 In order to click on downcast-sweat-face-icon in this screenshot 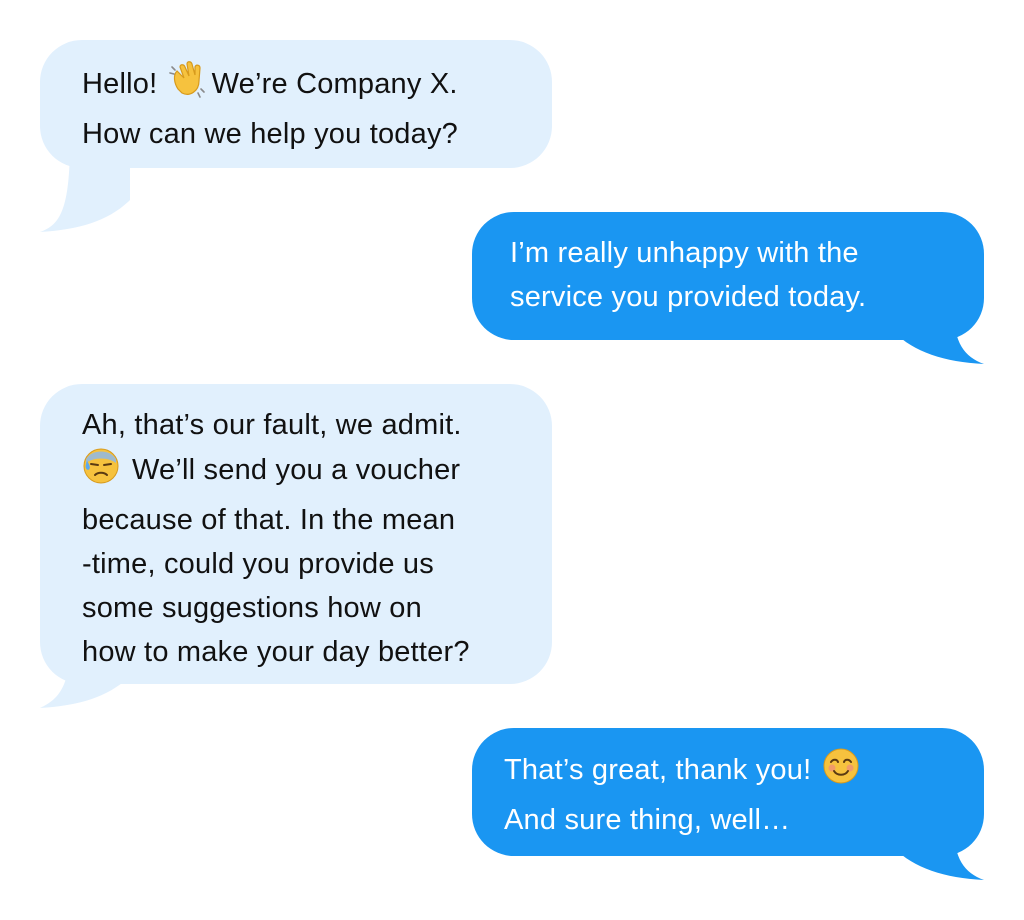, I will do `click(101, 472)`.